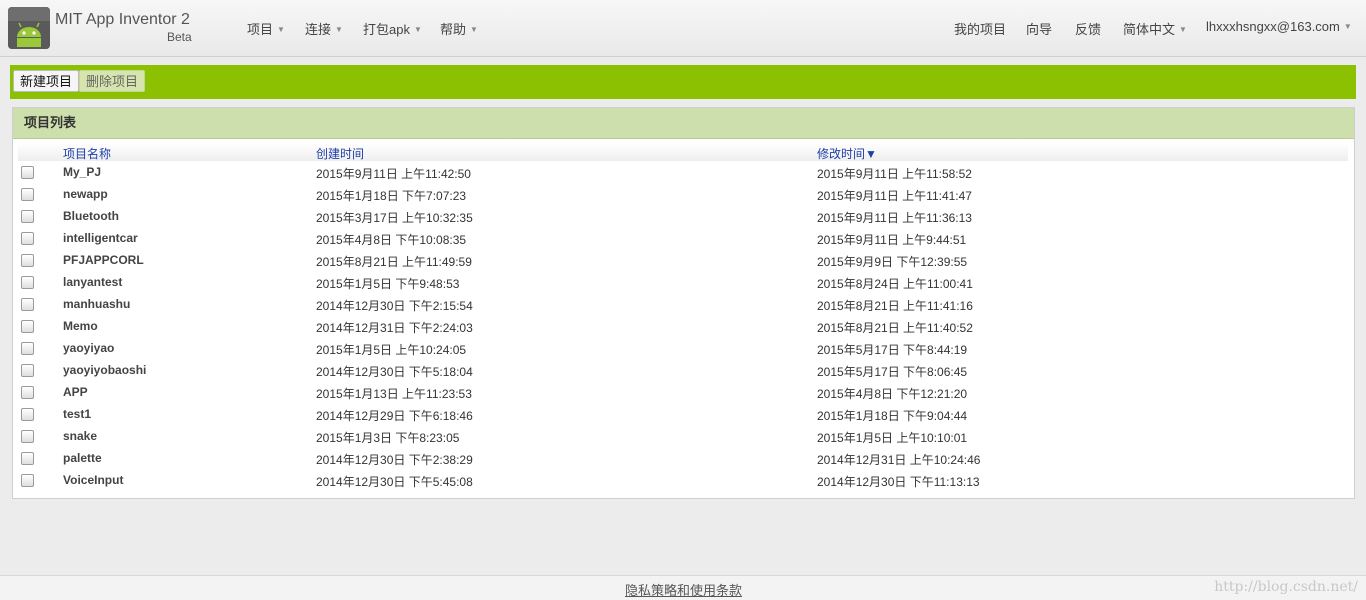 The image size is (1366, 600). Describe the element at coordinates (82, 172) in the screenshot. I see `project-name: My_PJ` at that location.